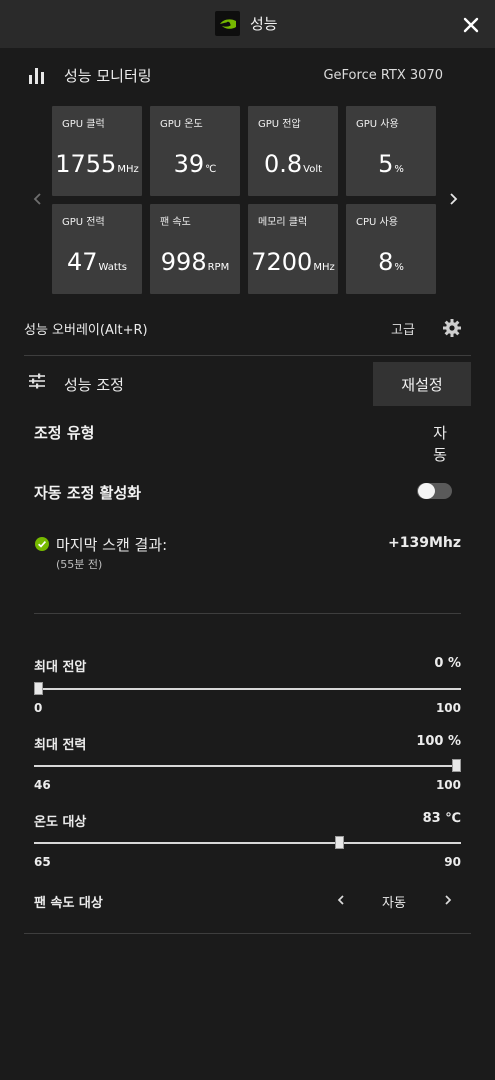 This screenshot has height=1080, width=495. What do you see at coordinates (452, 330) in the screenshot?
I see `gear-icon` at bounding box center [452, 330].